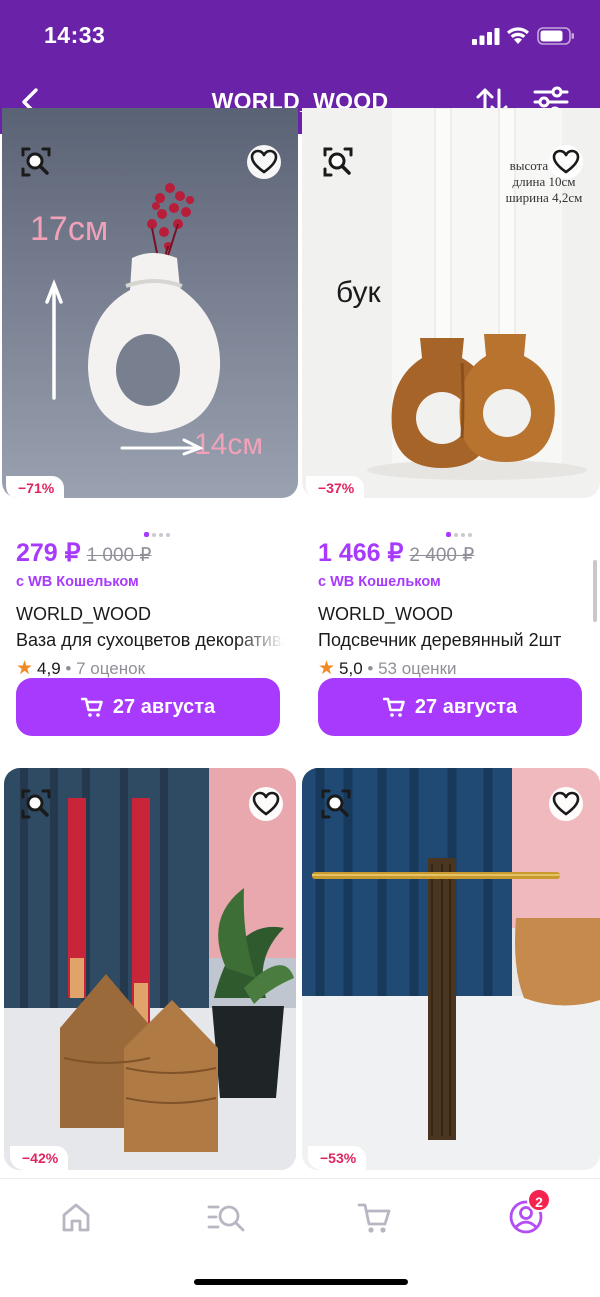  I want to click on photo-caption-width: 14см, so click(228, 444).